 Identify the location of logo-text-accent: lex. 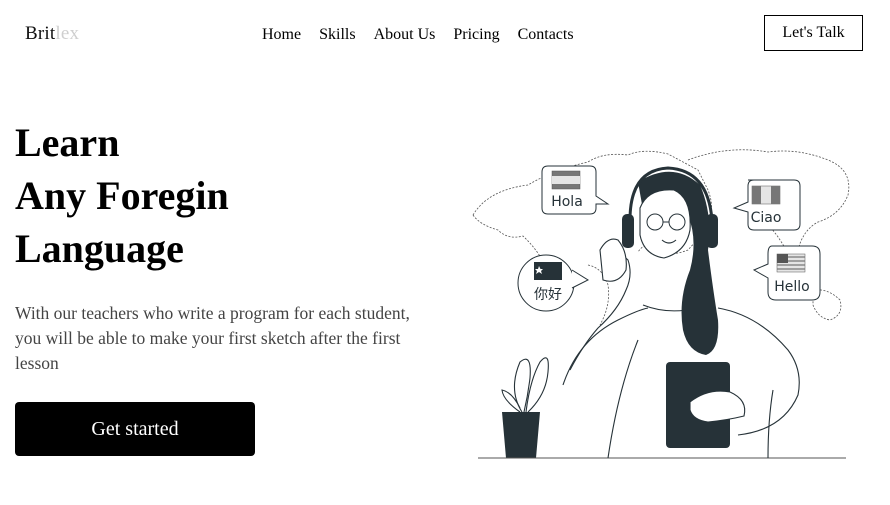
(67, 33).